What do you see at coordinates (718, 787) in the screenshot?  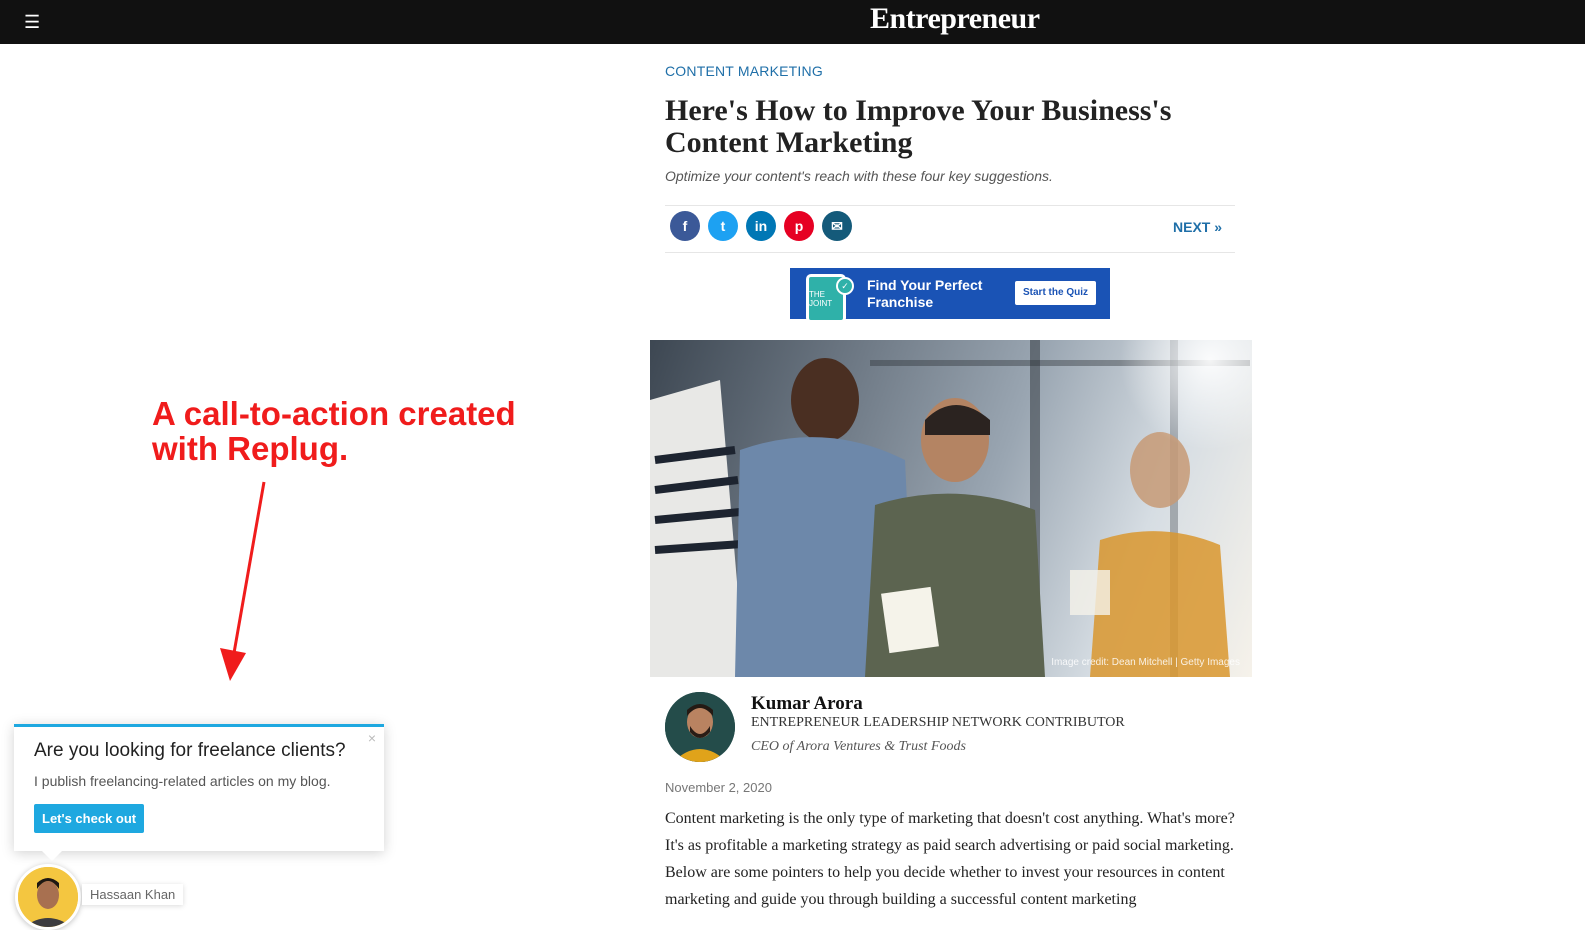 I see `publish-date: November 2, 2020` at bounding box center [718, 787].